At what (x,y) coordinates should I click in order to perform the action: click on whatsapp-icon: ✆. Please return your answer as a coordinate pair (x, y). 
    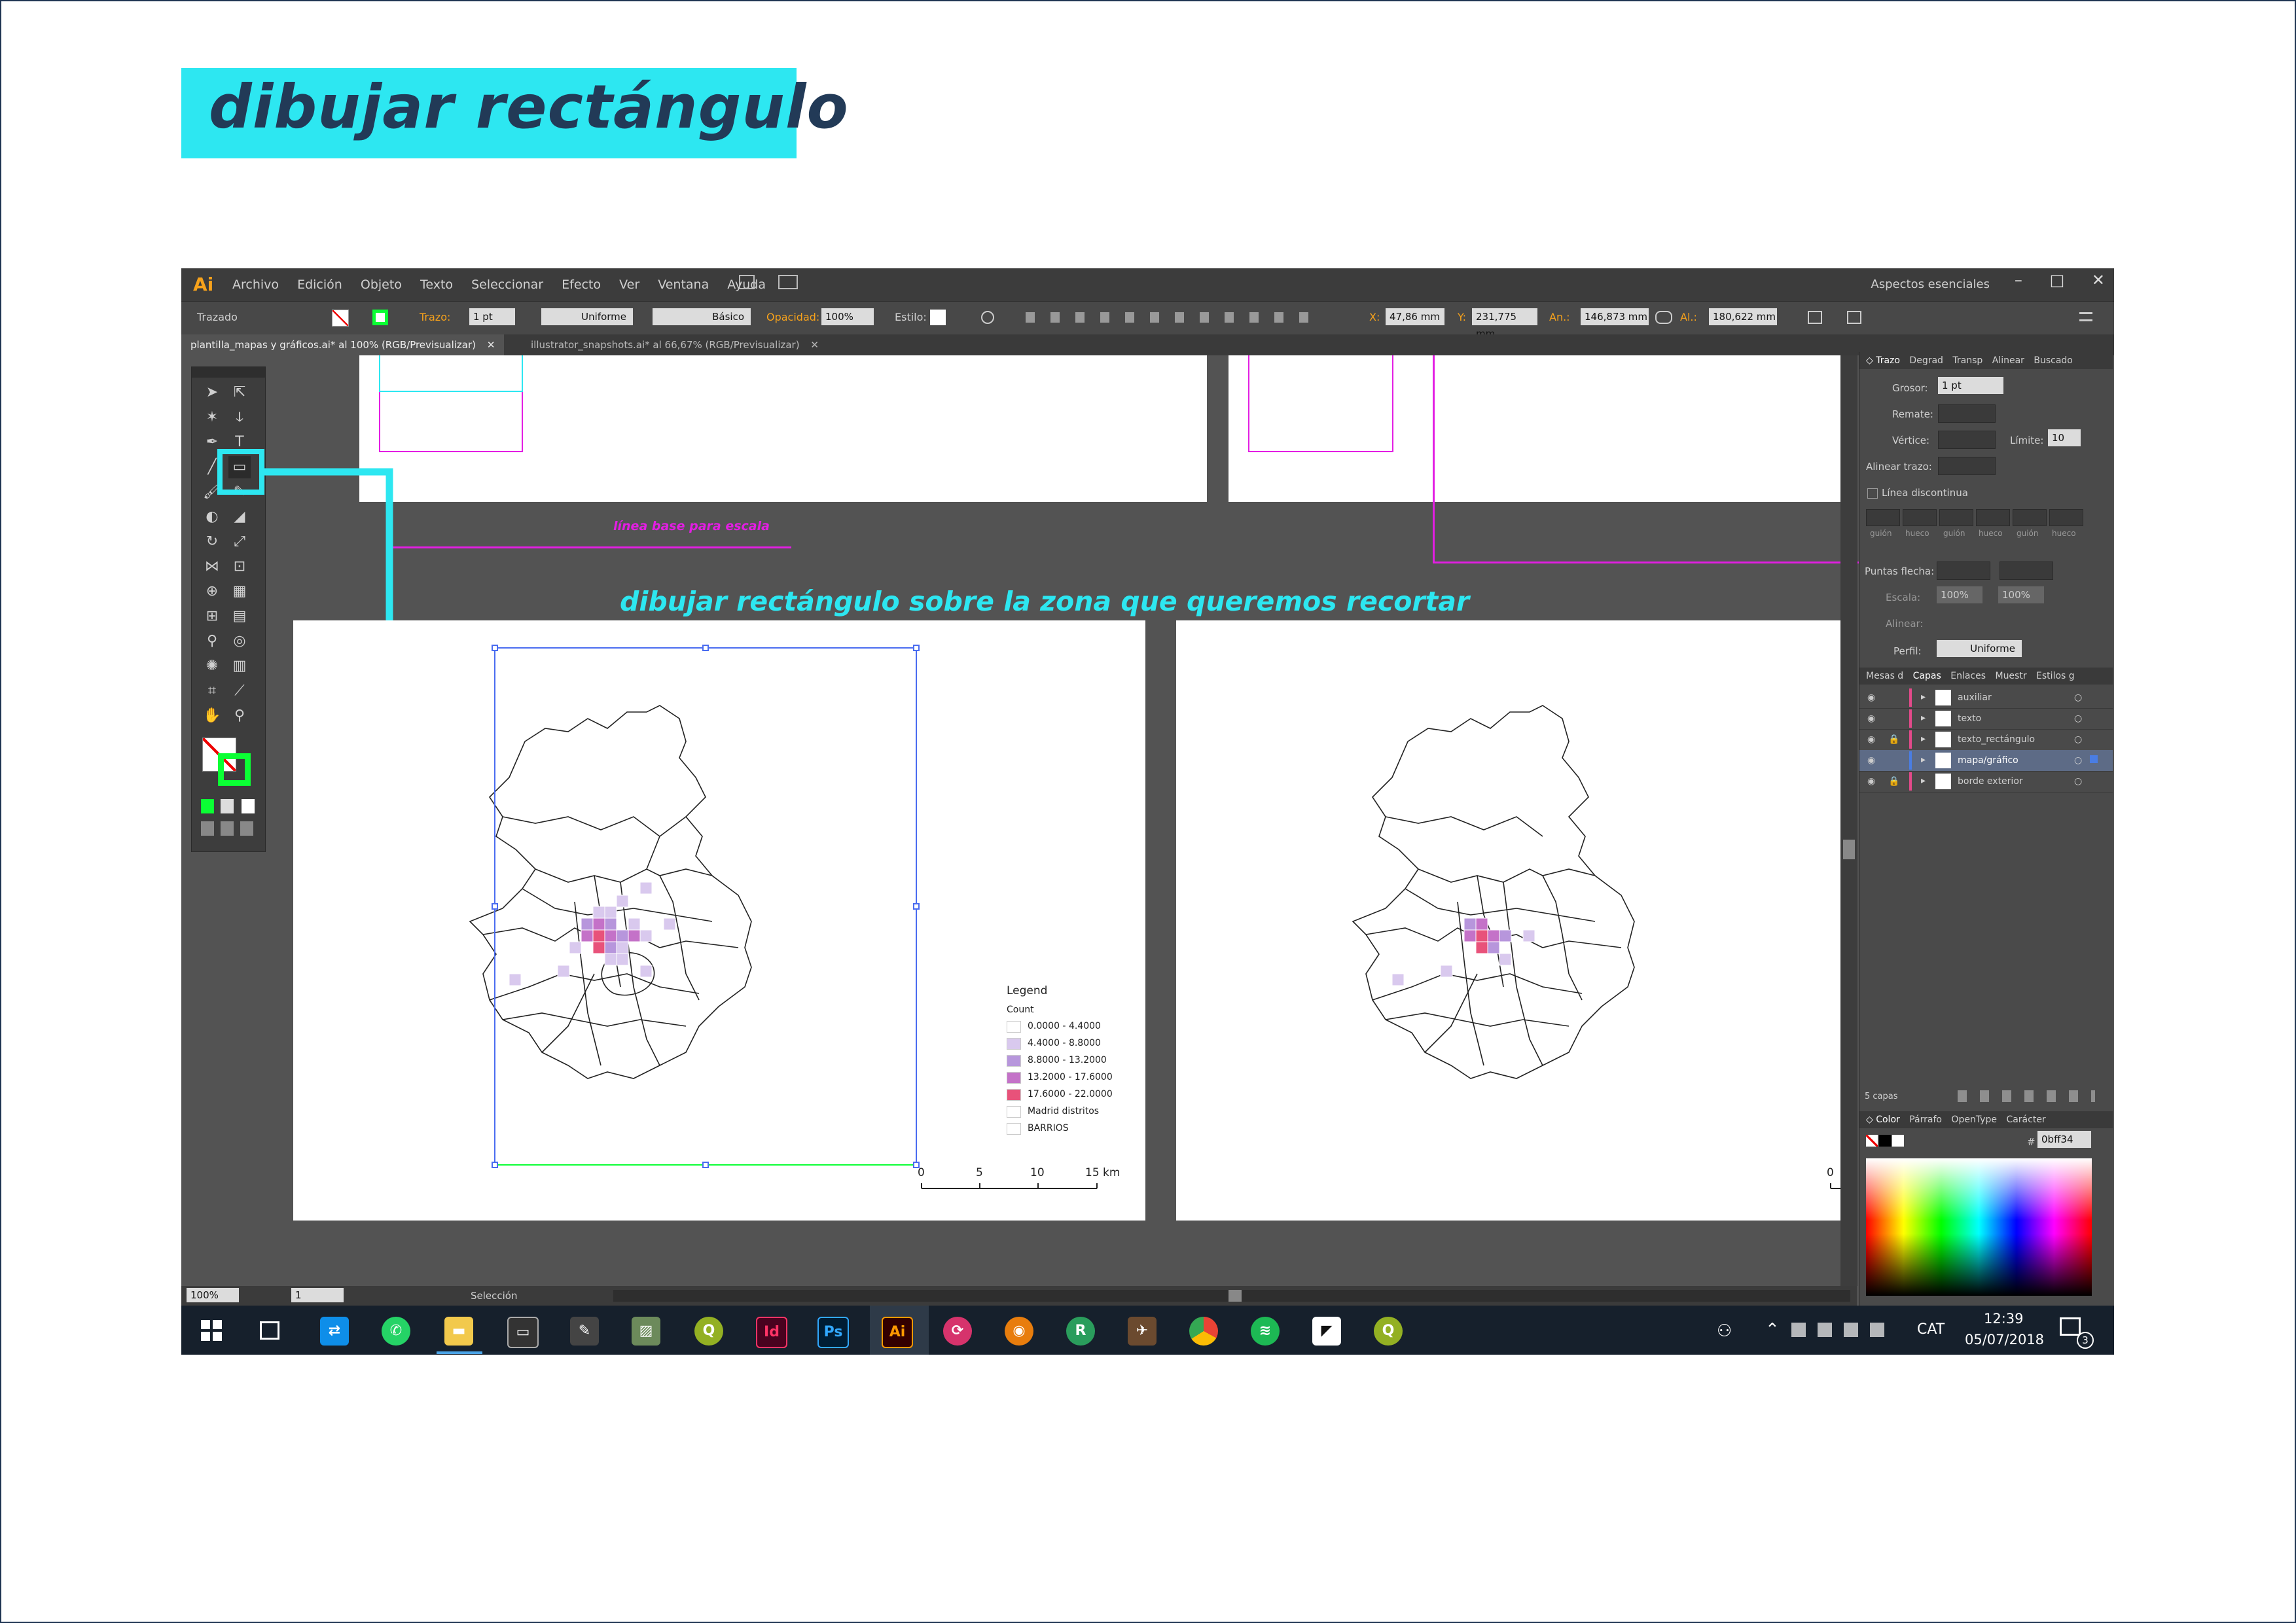
    Looking at the image, I should click on (396, 1331).